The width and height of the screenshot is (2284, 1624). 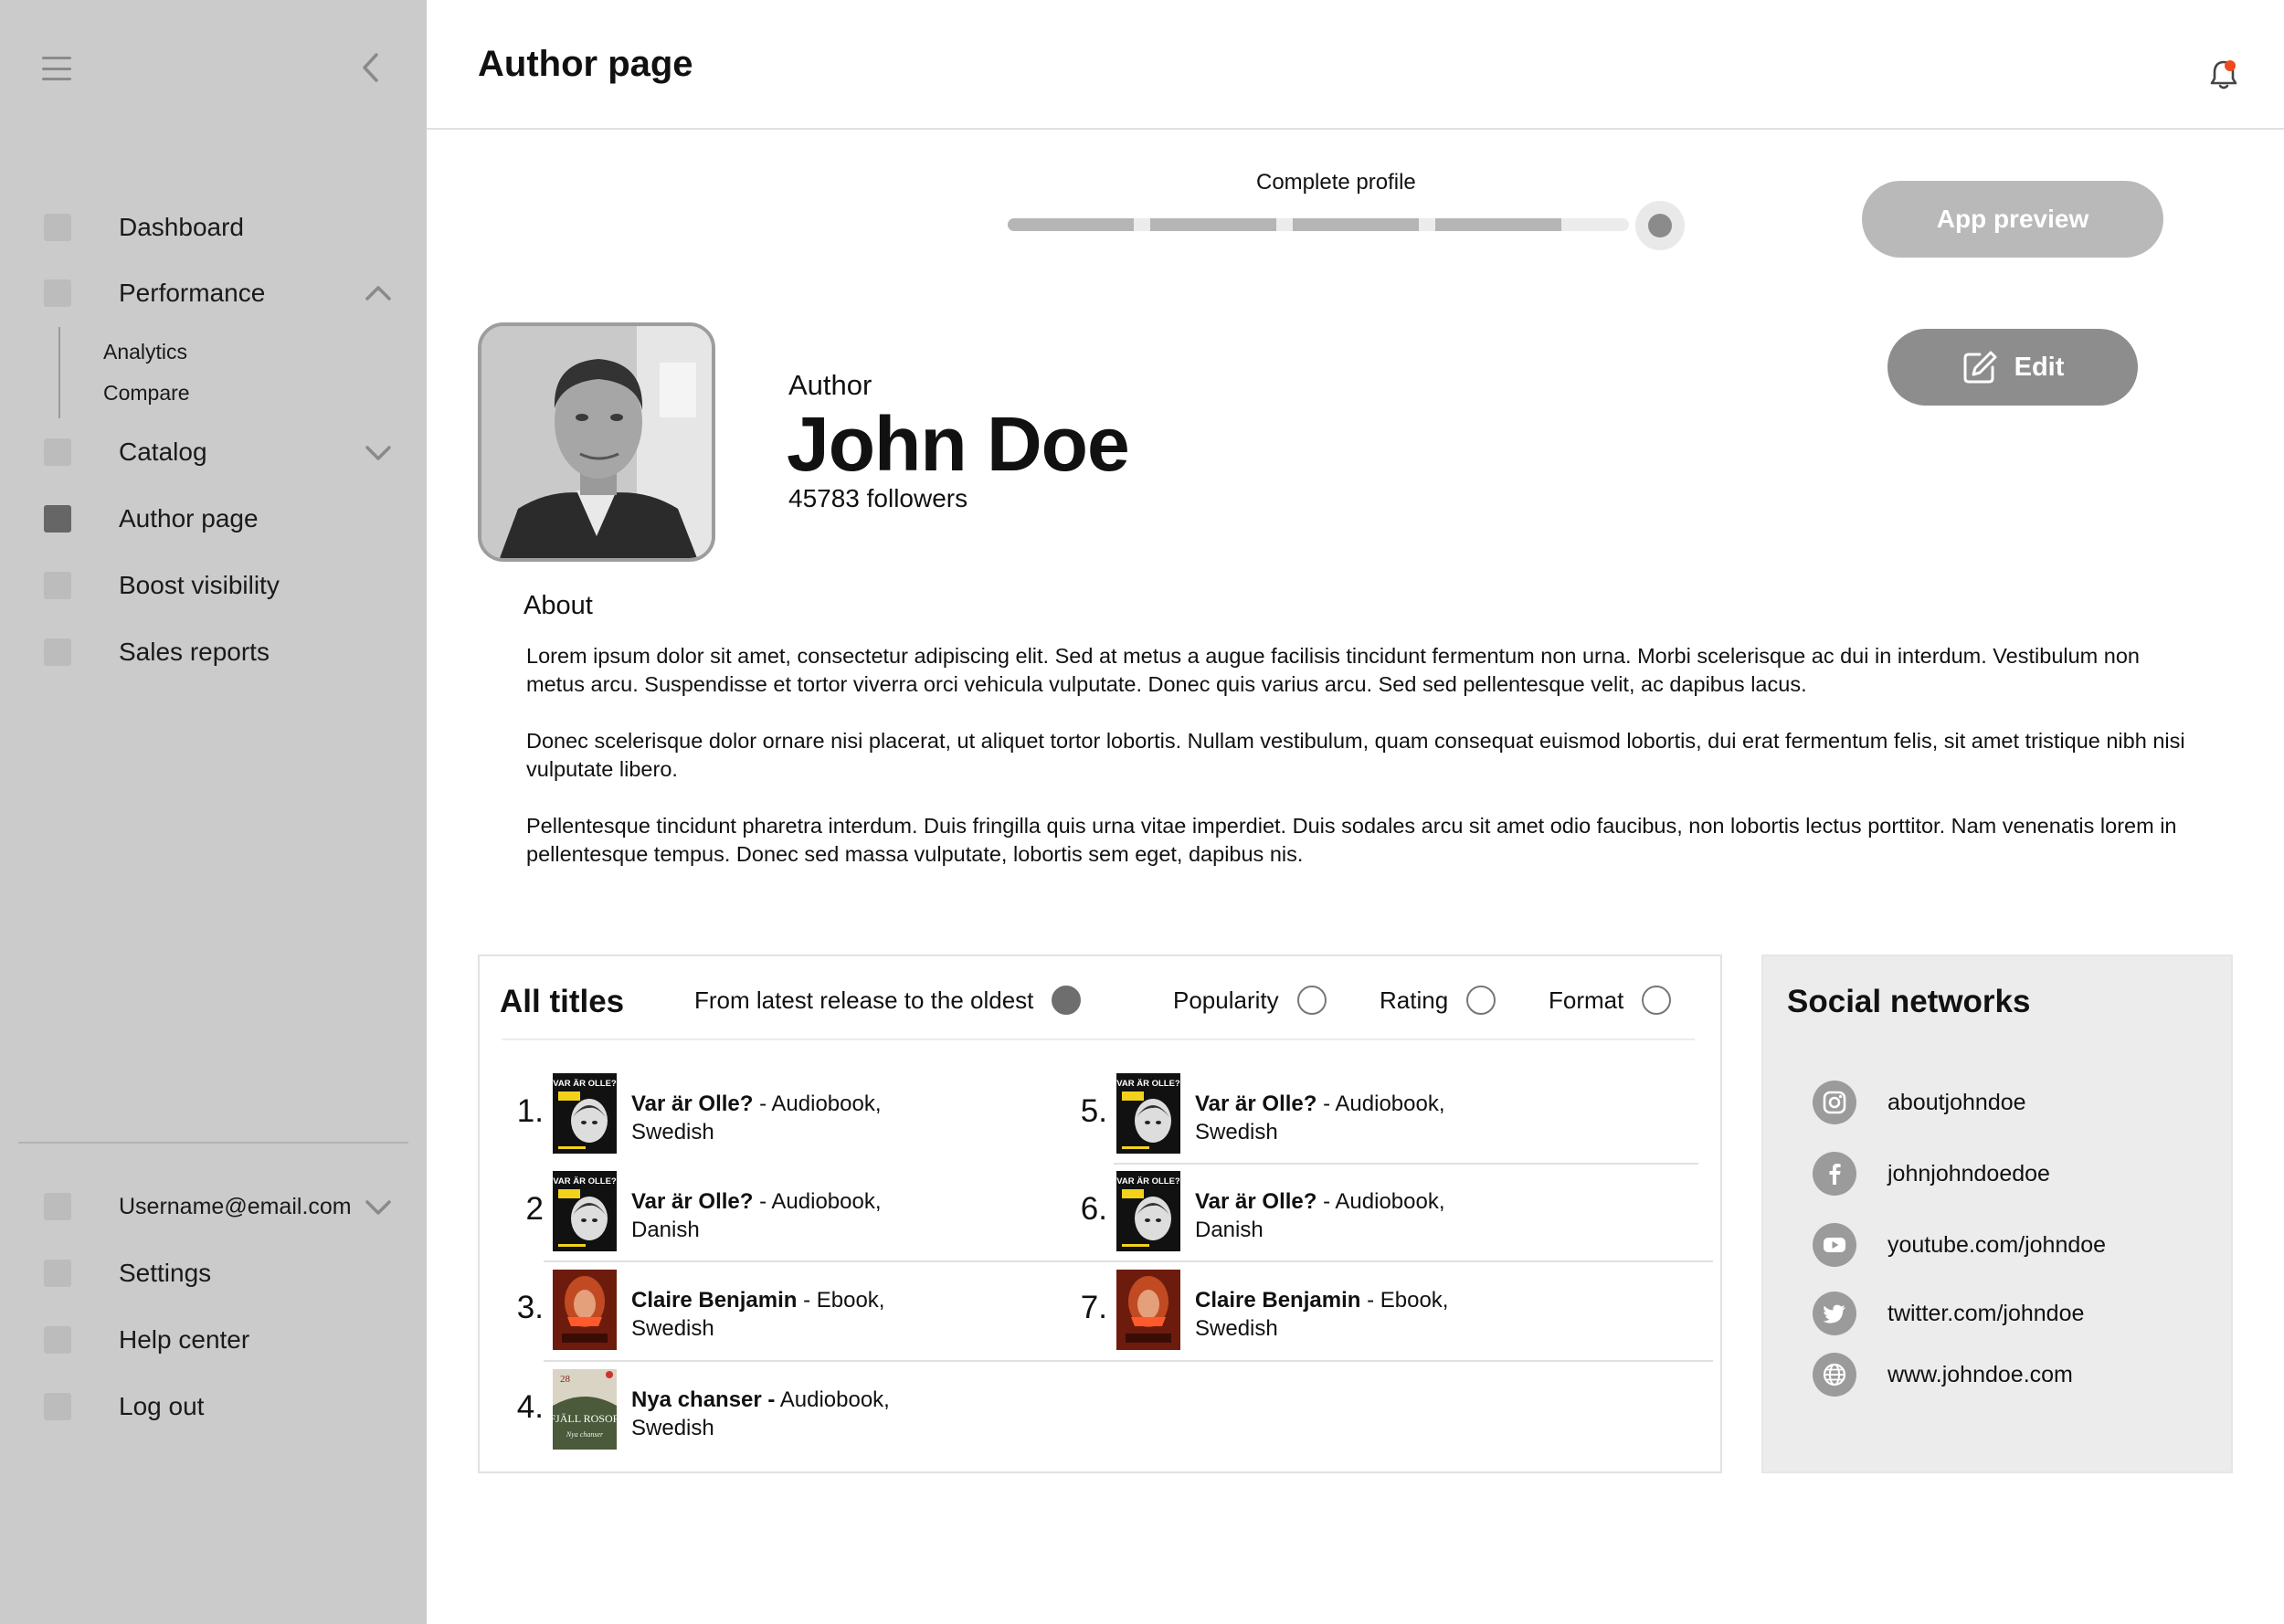 What do you see at coordinates (217, 452) in the screenshot?
I see `sidebar-item-catalog: Catalog` at bounding box center [217, 452].